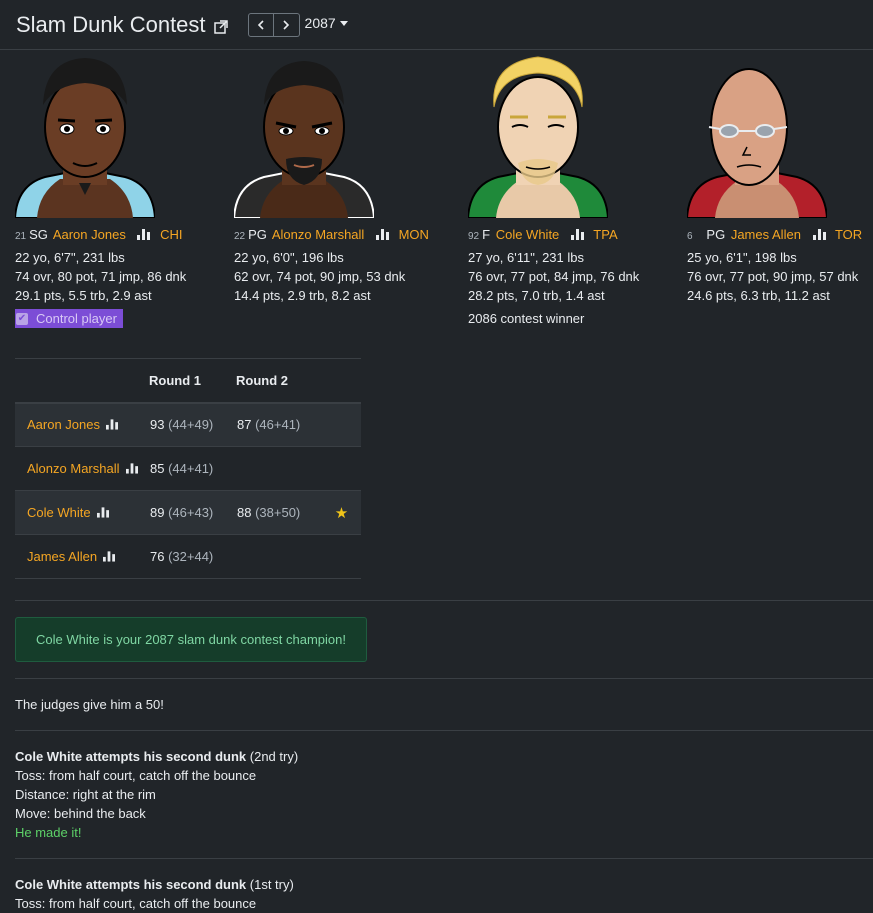  I want to click on table-row: Aaron Jones 93 (44+49) 87 (46+41), so click(188, 424).